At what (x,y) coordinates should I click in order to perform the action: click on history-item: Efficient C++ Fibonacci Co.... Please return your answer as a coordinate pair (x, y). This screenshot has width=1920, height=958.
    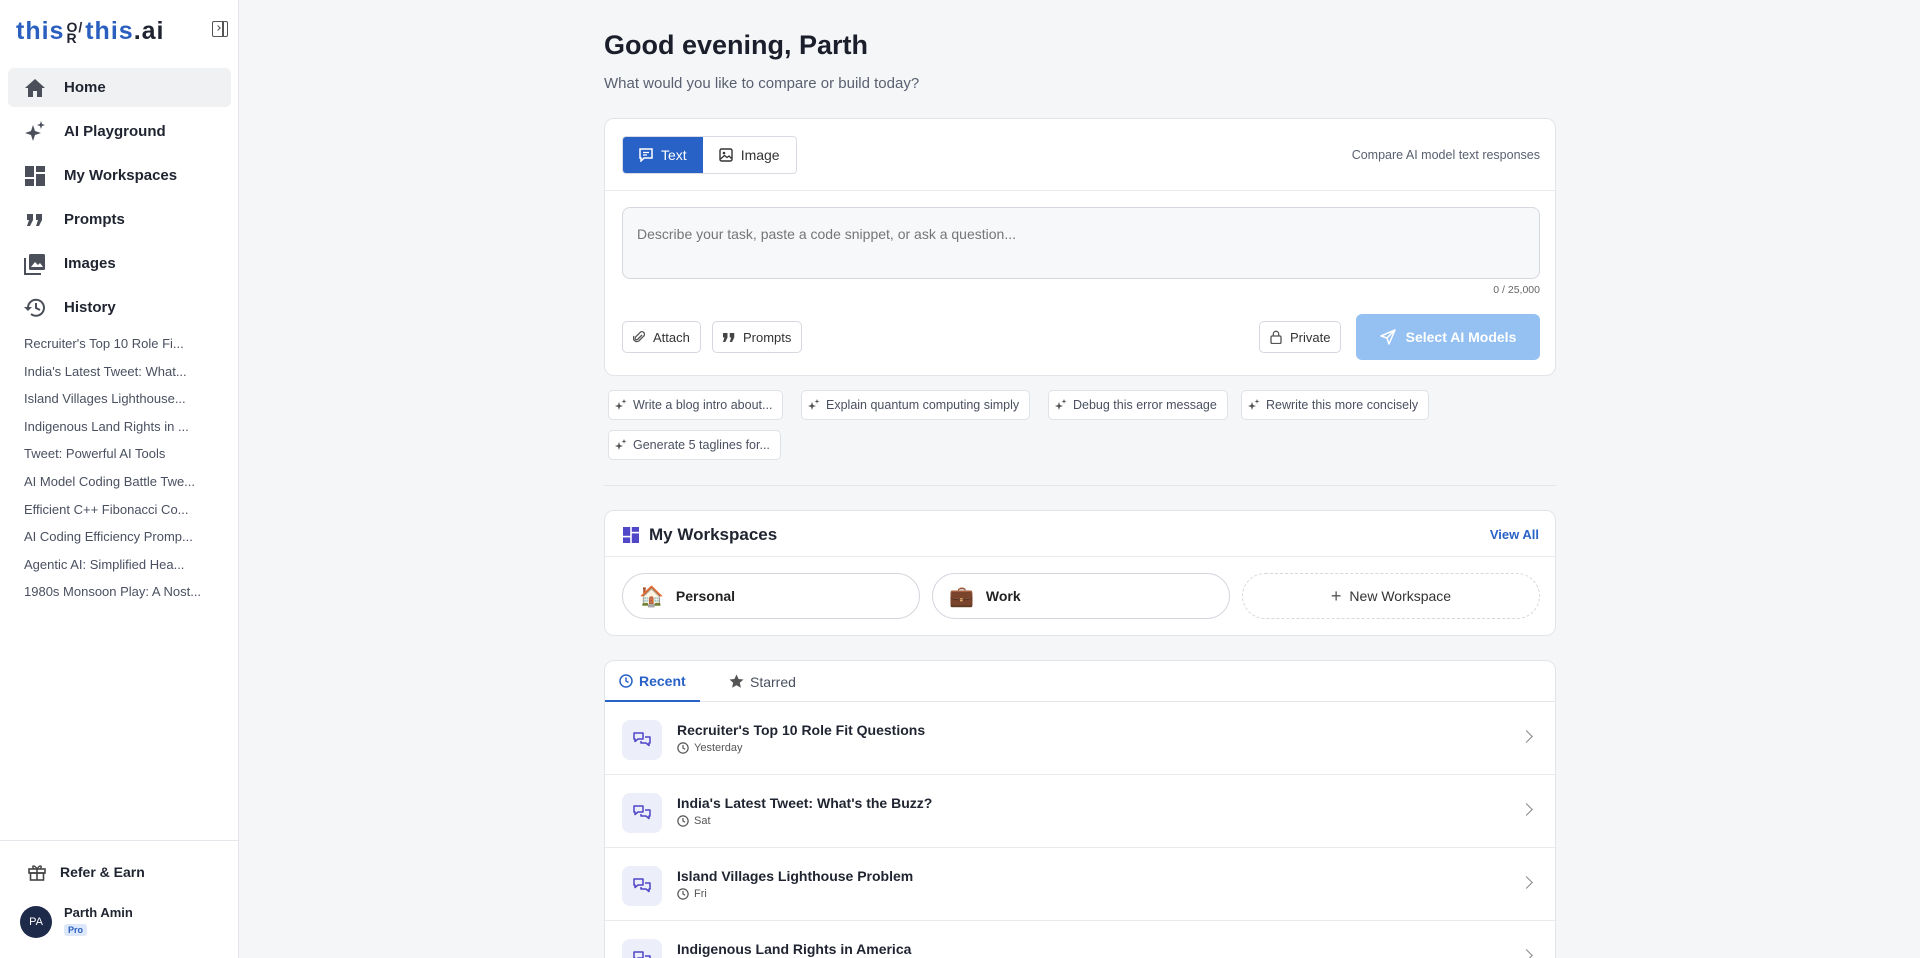
    Looking at the image, I should click on (124, 516).